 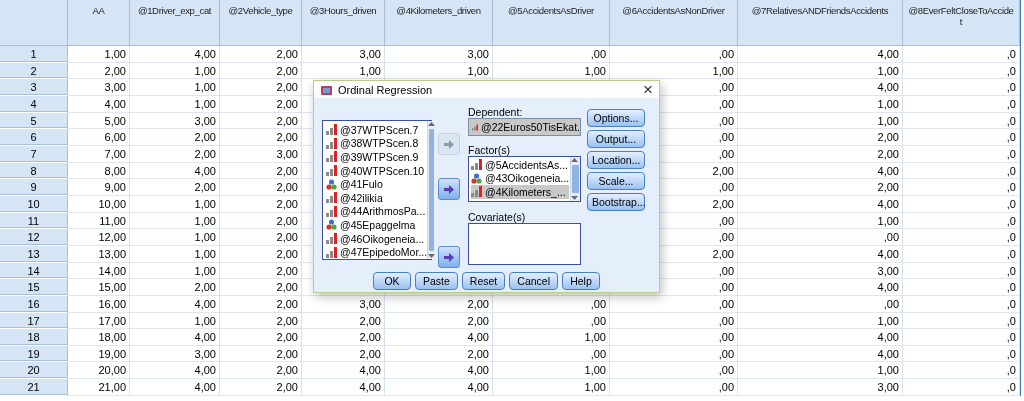 I want to click on table-cell: 13,00, so click(x=99, y=254).